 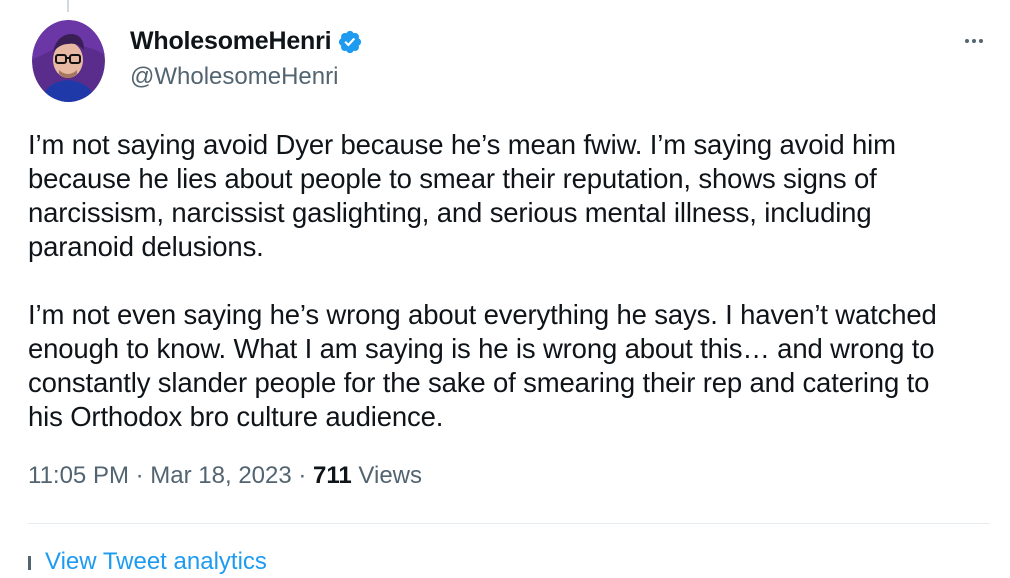 I want to click on tweet-metadata: 11:05 PM · Mar 18, 2023 · 711 Views, so click(x=225, y=476).